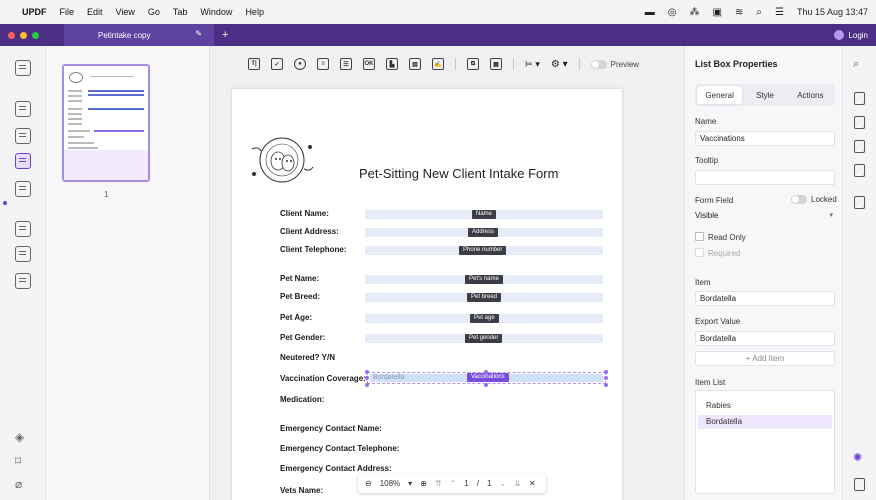  Describe the element at coordinates (765, 138) in the screenshot. I see `name-input: Vaccinations` at that location.